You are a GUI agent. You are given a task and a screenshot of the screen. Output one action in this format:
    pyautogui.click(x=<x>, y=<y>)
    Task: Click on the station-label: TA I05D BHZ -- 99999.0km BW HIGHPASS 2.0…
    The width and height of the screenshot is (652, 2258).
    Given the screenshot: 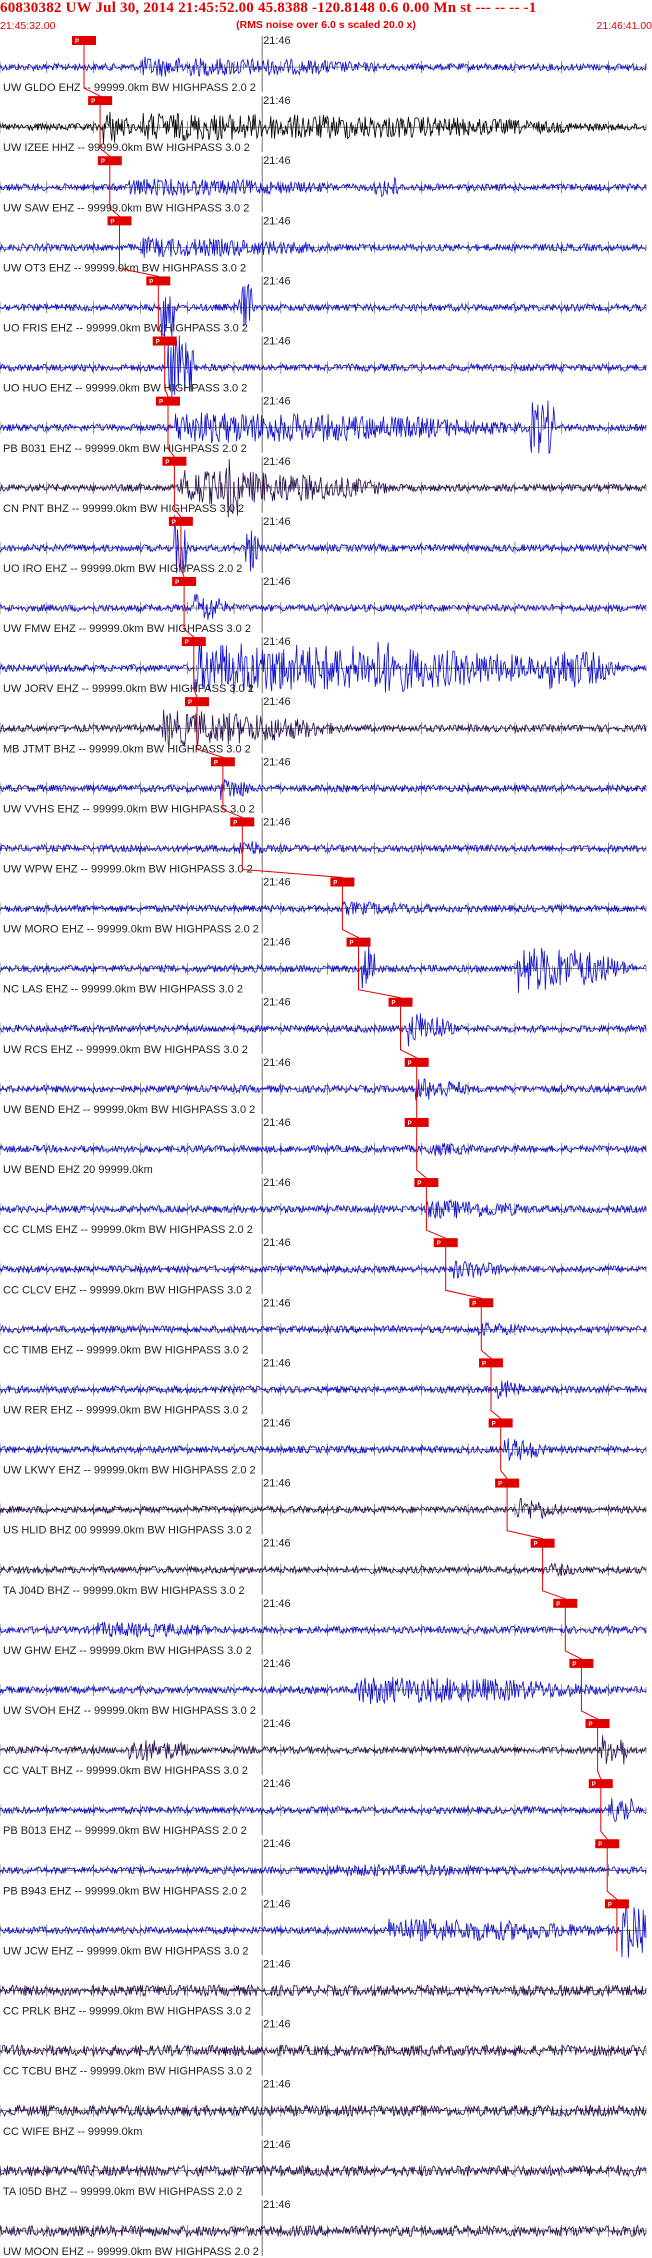 What is the action you would take?
    pyautogui.click(x=122, y=2192)
    